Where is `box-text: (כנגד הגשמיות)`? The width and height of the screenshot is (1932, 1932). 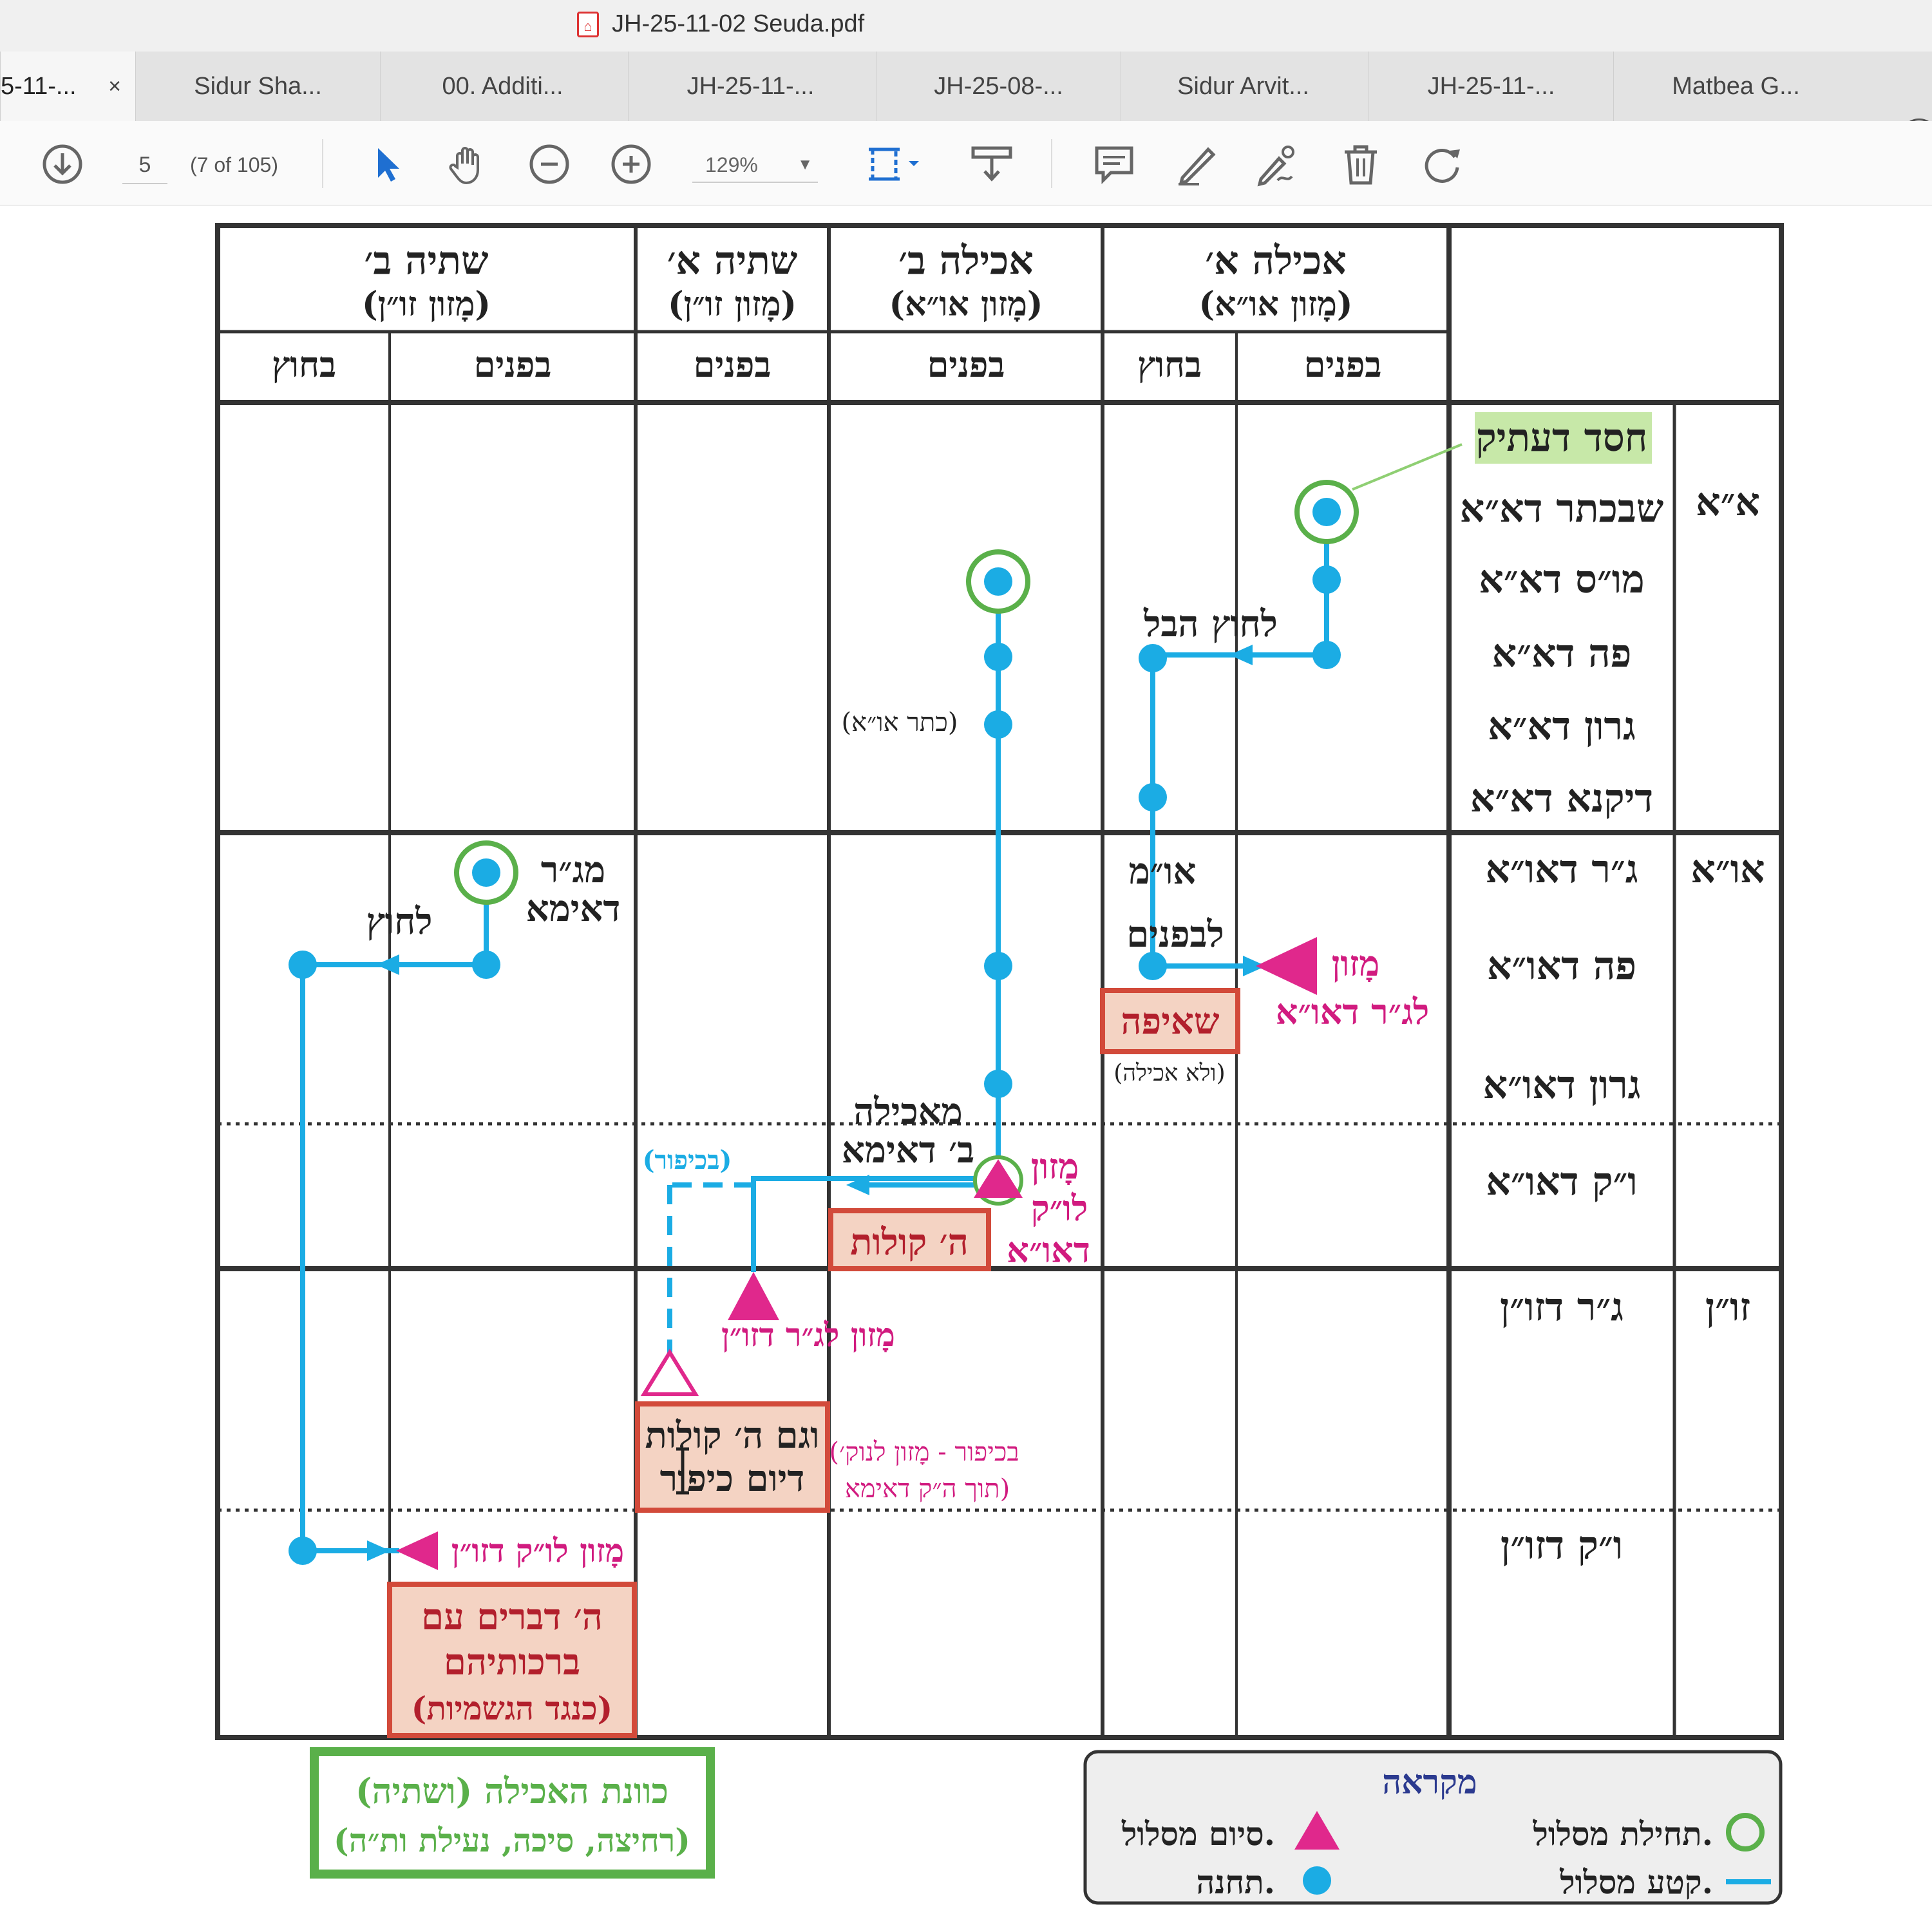 box-text: (כנגד הגשמיות) is located at coordinates (512, 1708).